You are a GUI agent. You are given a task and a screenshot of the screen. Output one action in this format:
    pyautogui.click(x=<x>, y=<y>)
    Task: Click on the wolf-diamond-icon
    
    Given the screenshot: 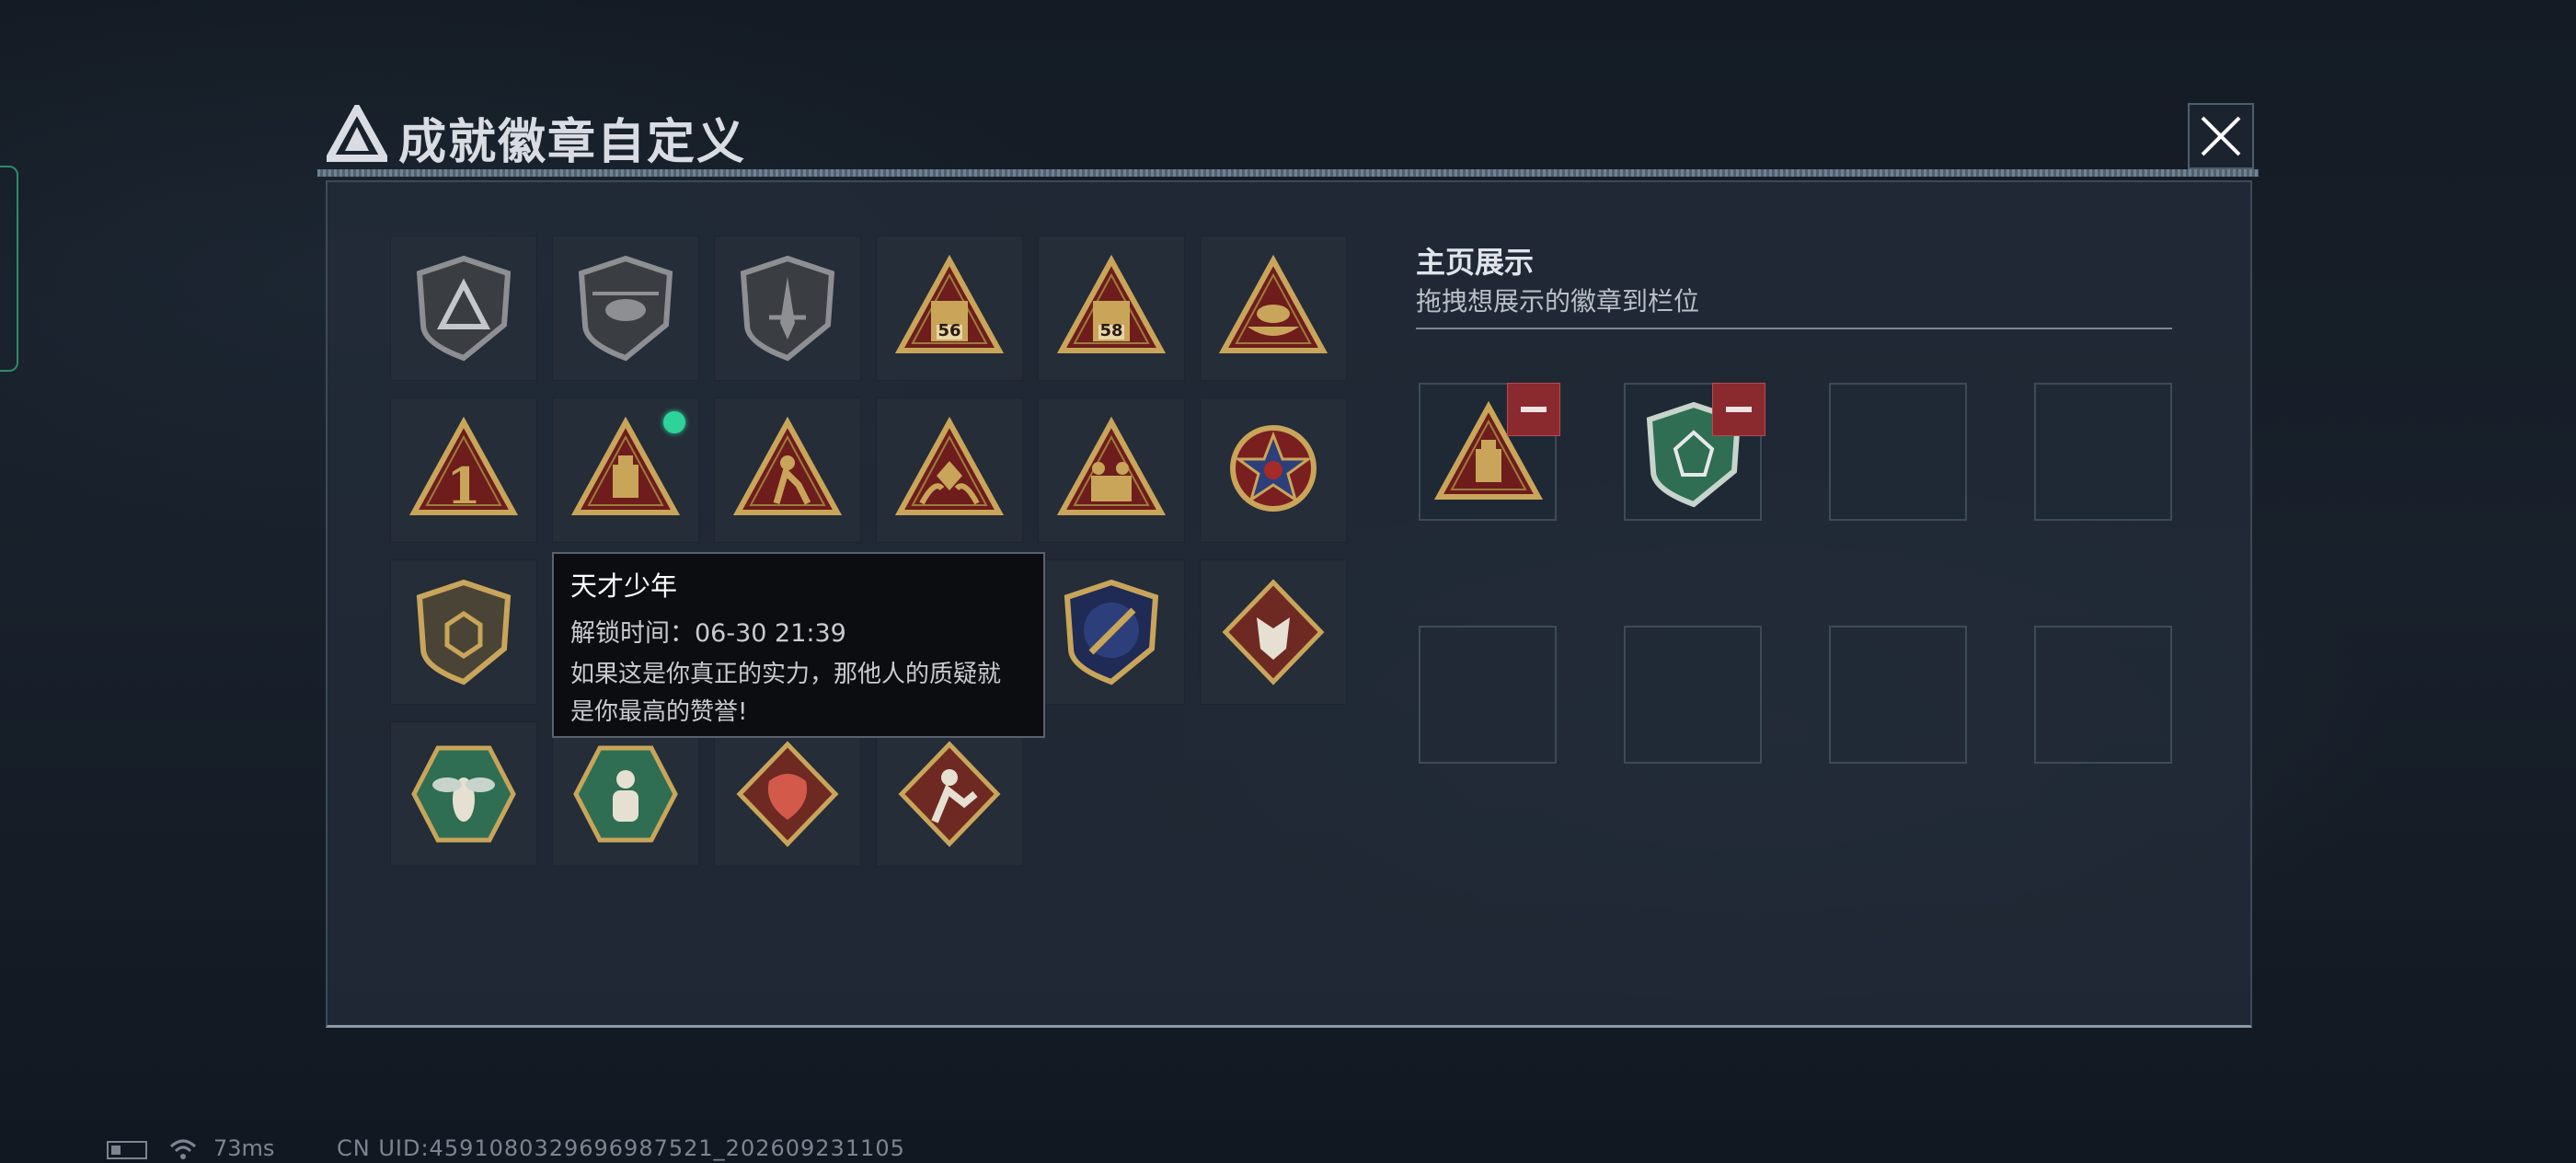 What is the action you would take?
    pyautogui.click(x=1273, y=632)
    